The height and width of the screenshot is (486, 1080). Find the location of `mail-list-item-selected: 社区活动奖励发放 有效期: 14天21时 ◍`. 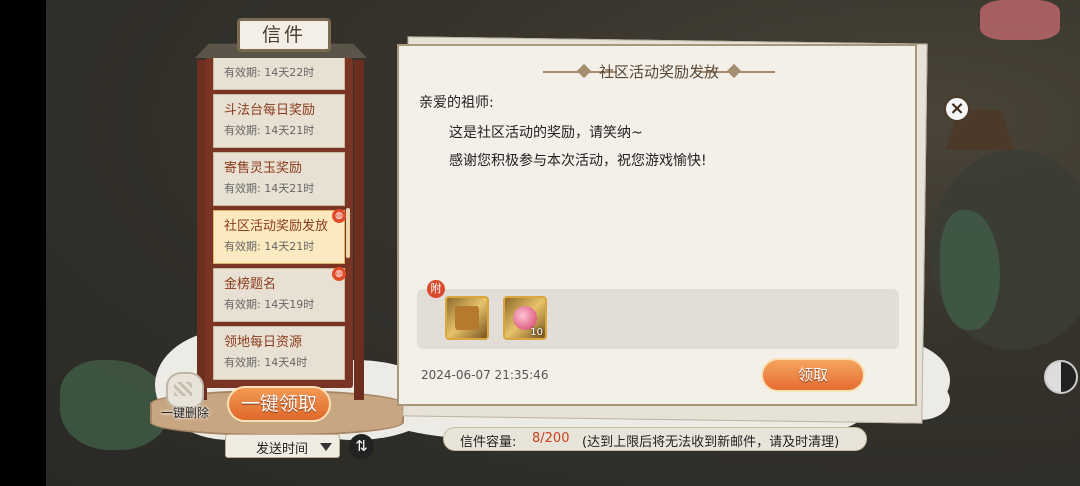

mail-list-item-selected: 社区活动奖励发放 有效期: 14天21时 ◍ is located at coordinates (279, 236).